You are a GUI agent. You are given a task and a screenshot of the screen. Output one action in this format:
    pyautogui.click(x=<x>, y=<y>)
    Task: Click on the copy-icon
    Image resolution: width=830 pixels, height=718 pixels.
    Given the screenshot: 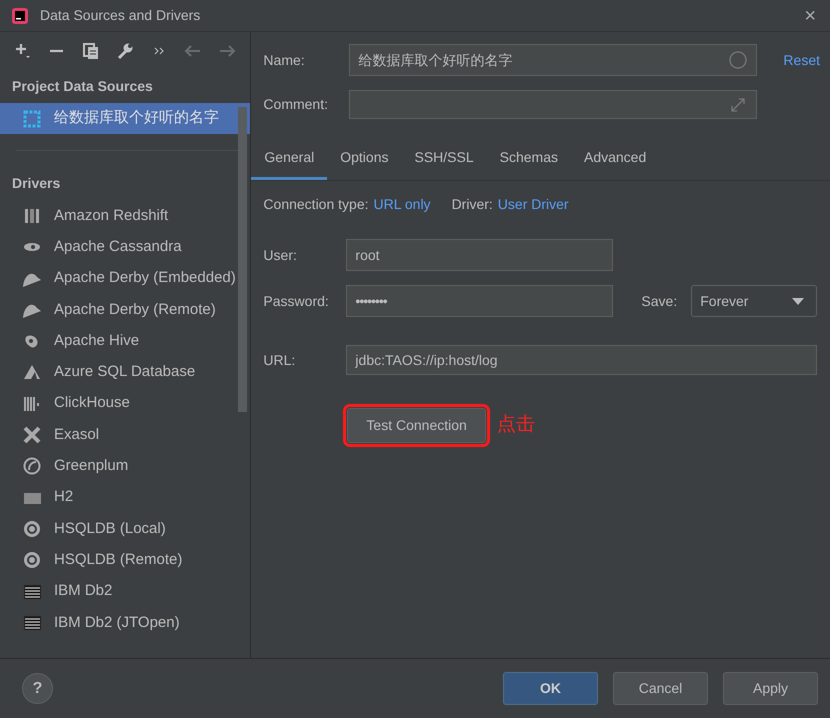 What is the action you would take?
    pyautogui.click(x=91, y=51)
    